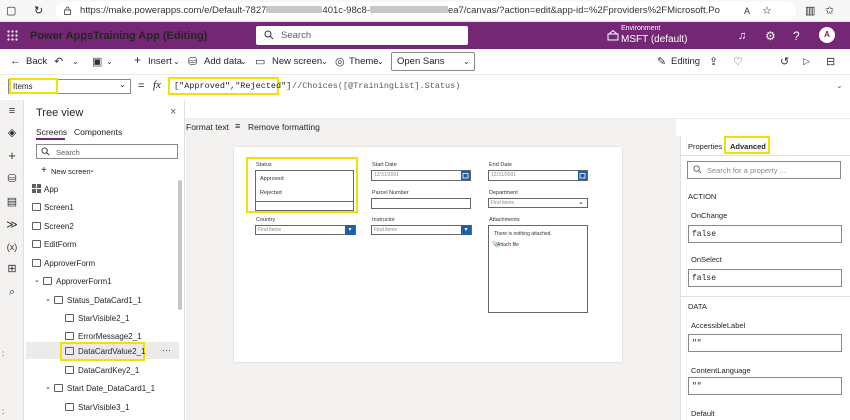 The height and width of the screenshot is (420, 850). What do you see at coordinates (12, 225) in the screenshot?
I see `power-automate-icon: ≫` at bounding box center [12, 225].